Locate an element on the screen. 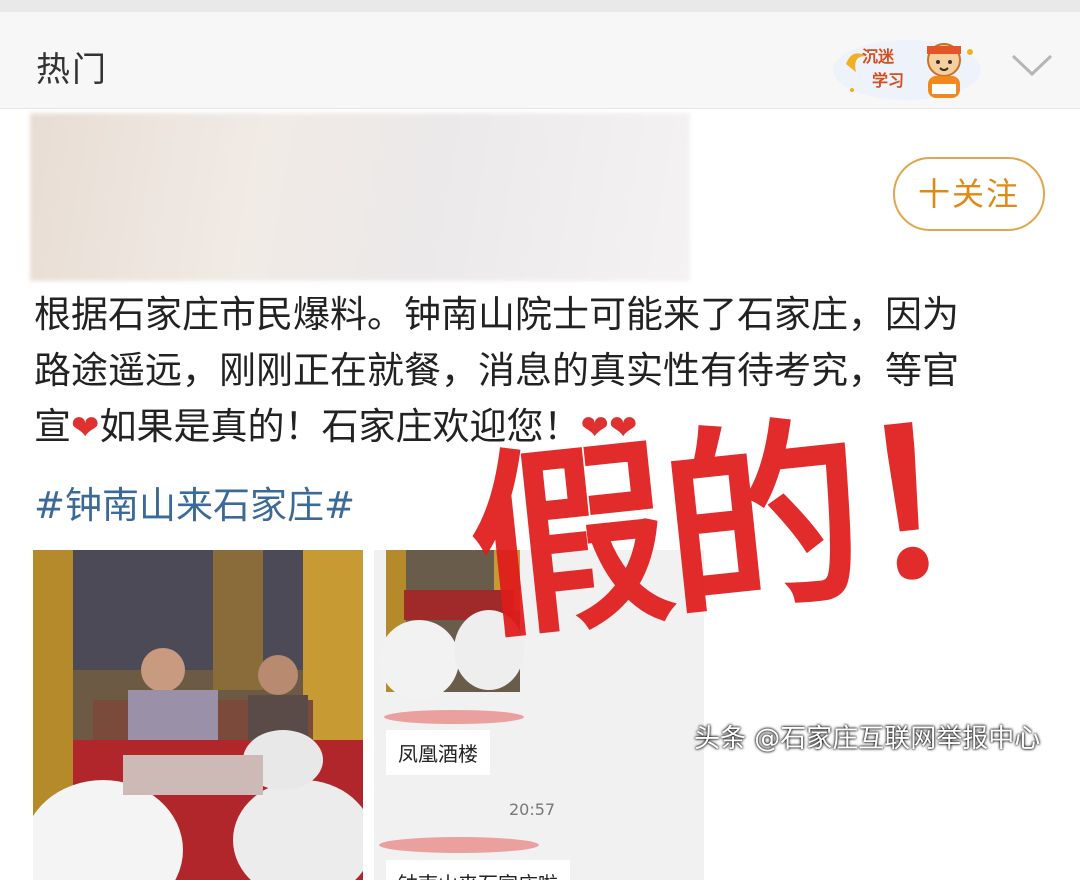 This screenshot has width=1080, height=880. post-photo-restaurant is located at coordinates (198, 715).